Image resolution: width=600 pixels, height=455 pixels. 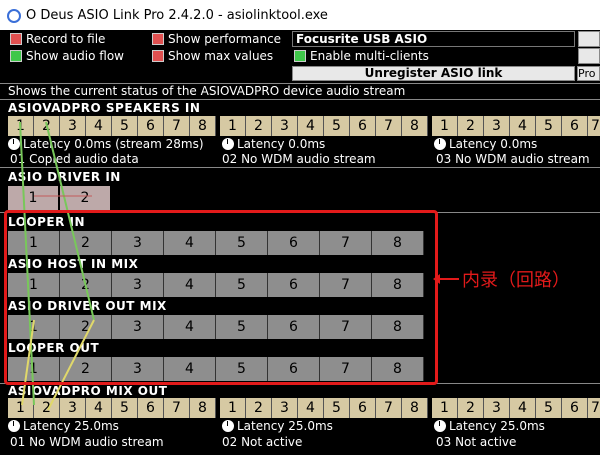 What do you see at coordinates (398, 327) in the screenshot?
I see `driver-out-mix-channel: 8` at bounding box center [398, 327].